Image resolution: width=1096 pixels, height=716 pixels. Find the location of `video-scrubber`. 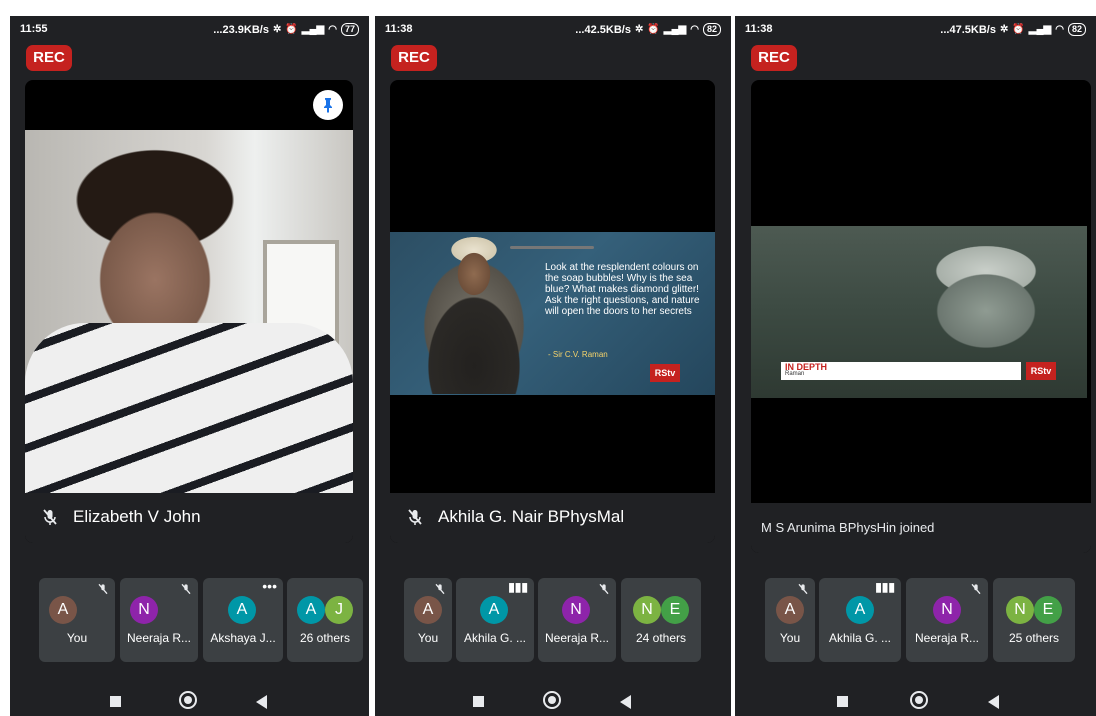

video-scrubber is located at coordinates (552, 247).